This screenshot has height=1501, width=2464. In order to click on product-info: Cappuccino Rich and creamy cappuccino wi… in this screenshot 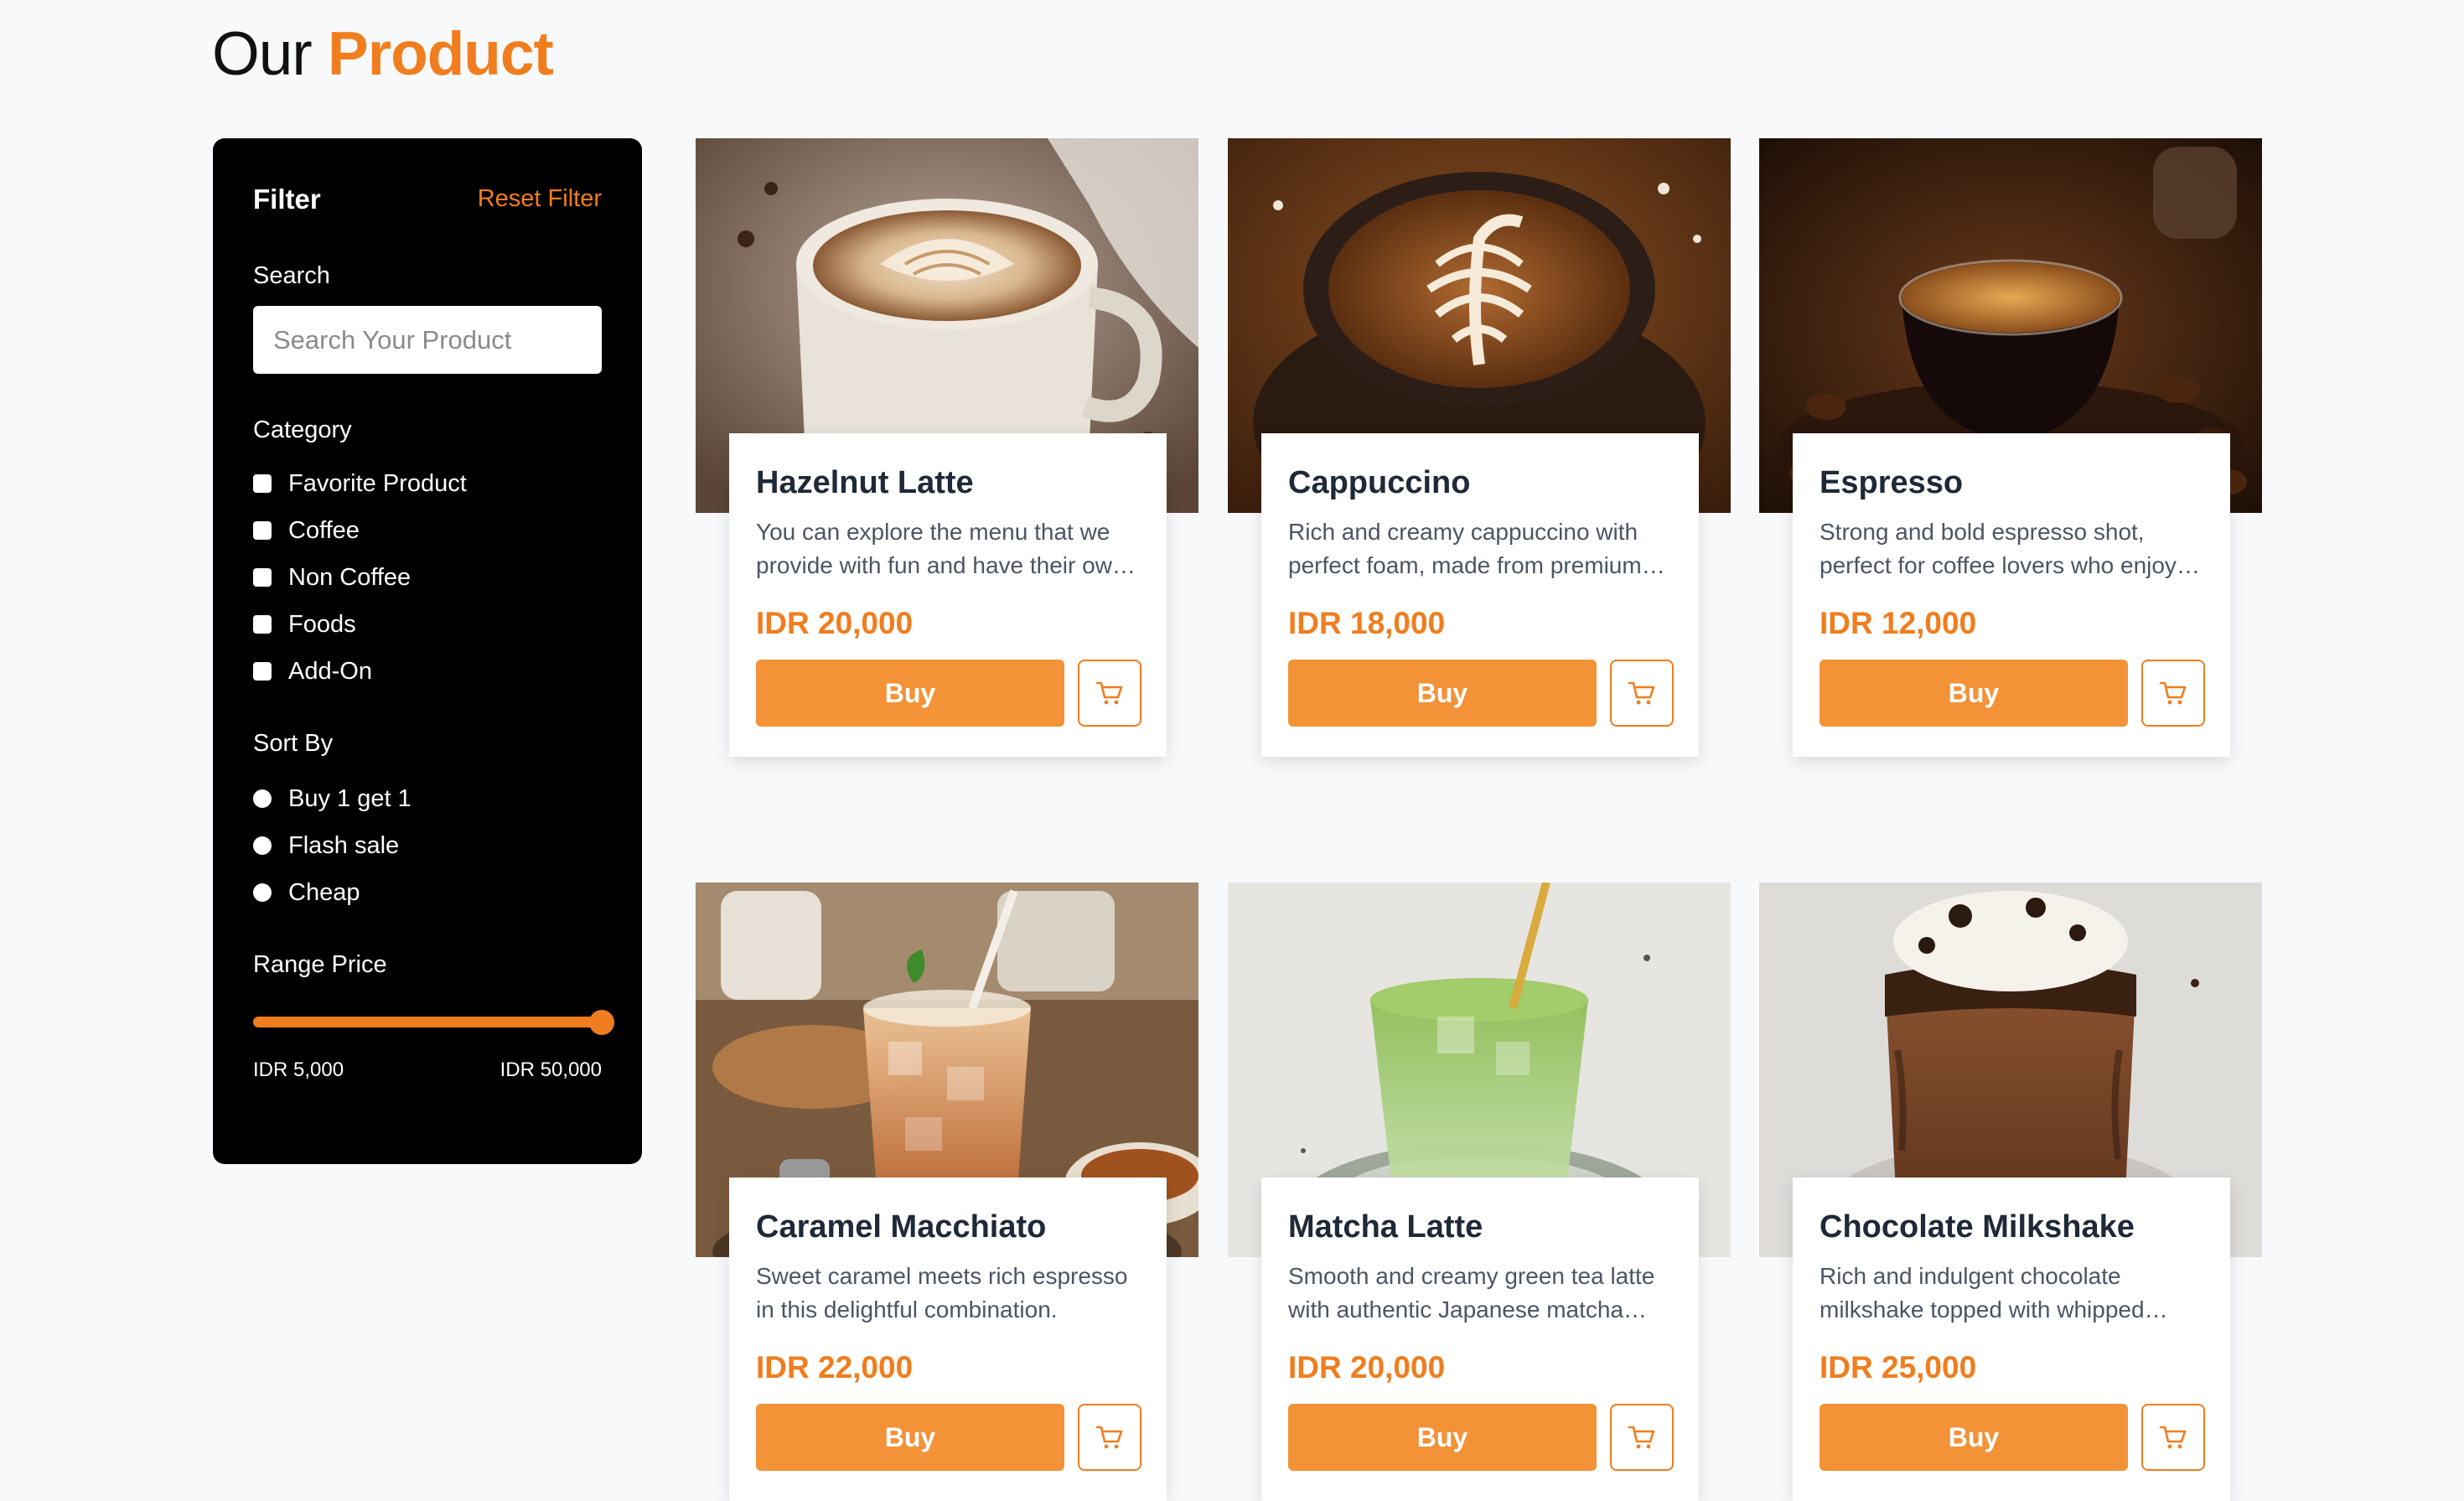, I will do `click(1480, 595)`.